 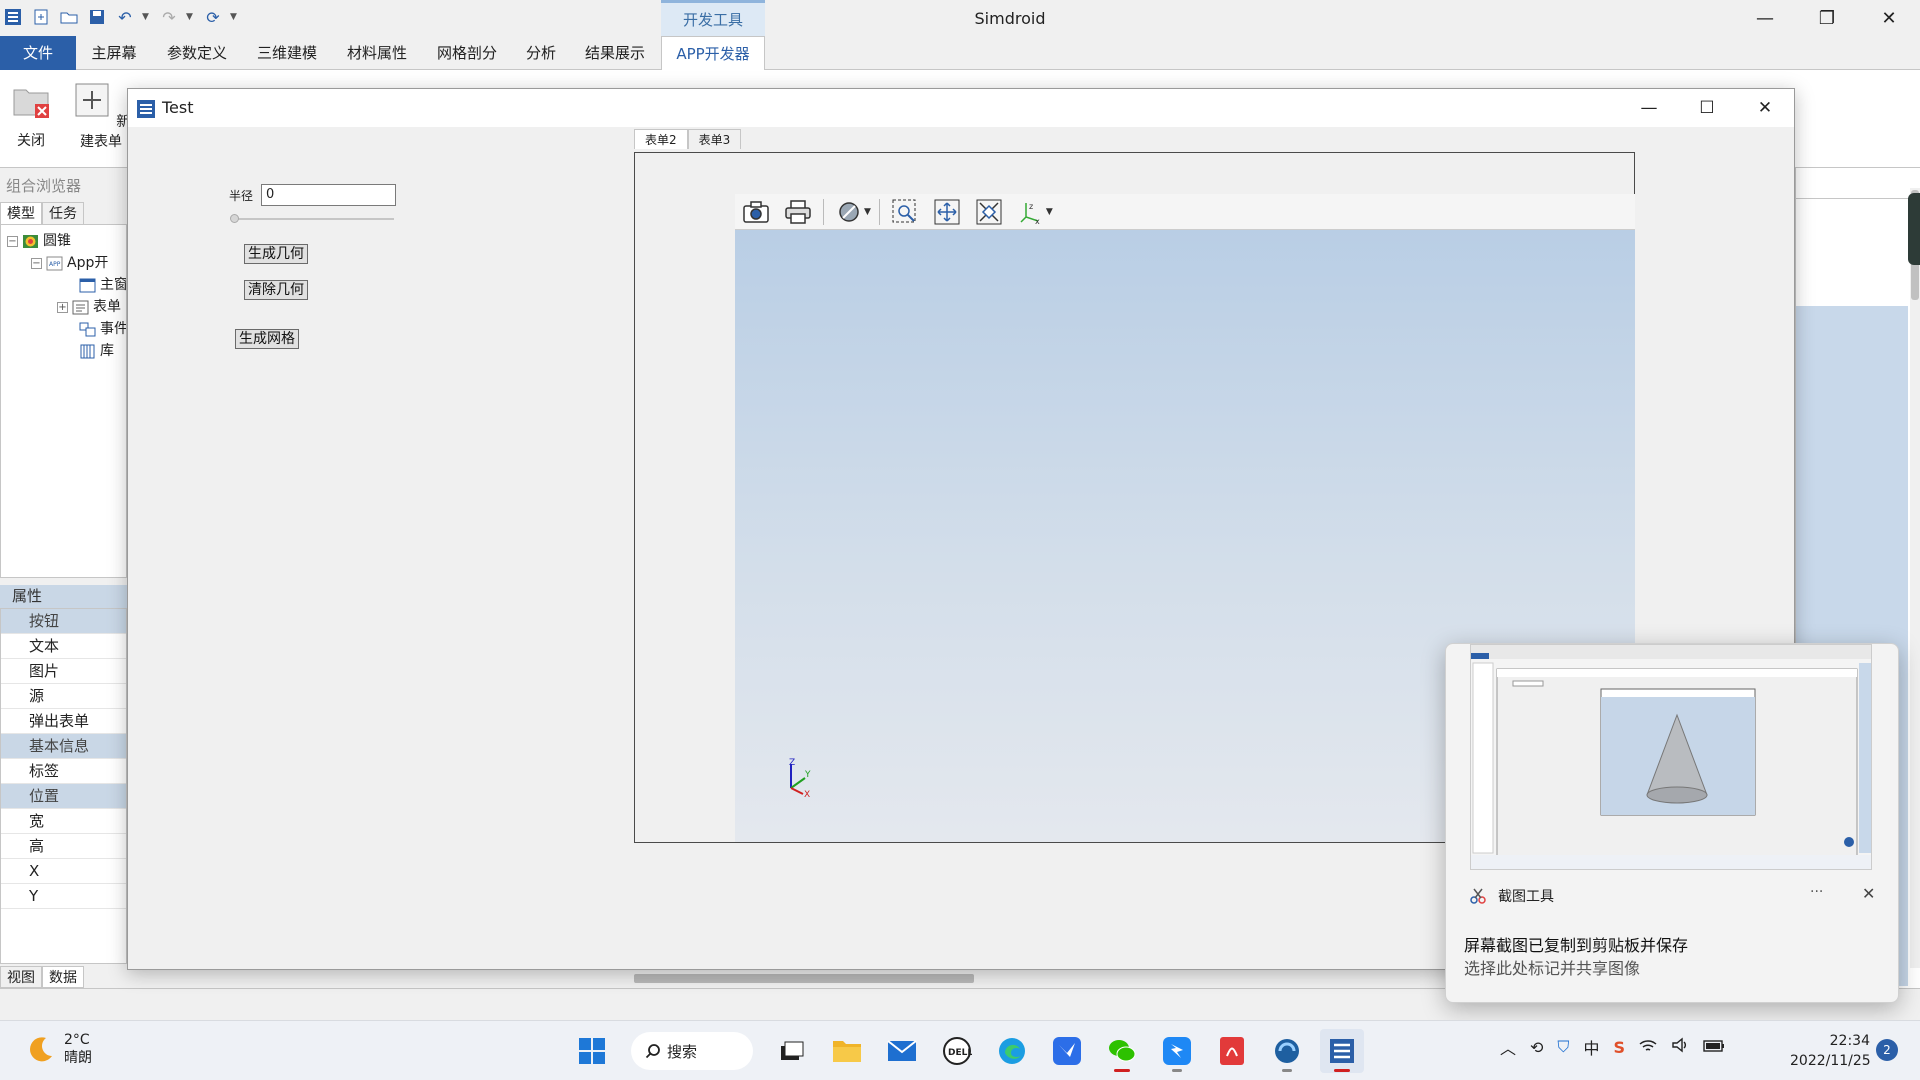 What do you see at coordinates (63, 746) in the screenshot?
I see `property-category: 基本信息` at bounding box center [63, 746].